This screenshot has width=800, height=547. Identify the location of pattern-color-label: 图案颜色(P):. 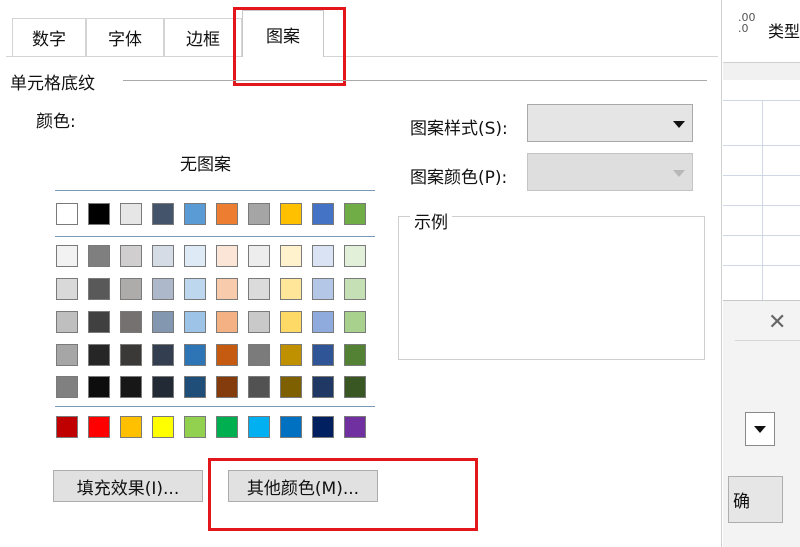
(459, 178).